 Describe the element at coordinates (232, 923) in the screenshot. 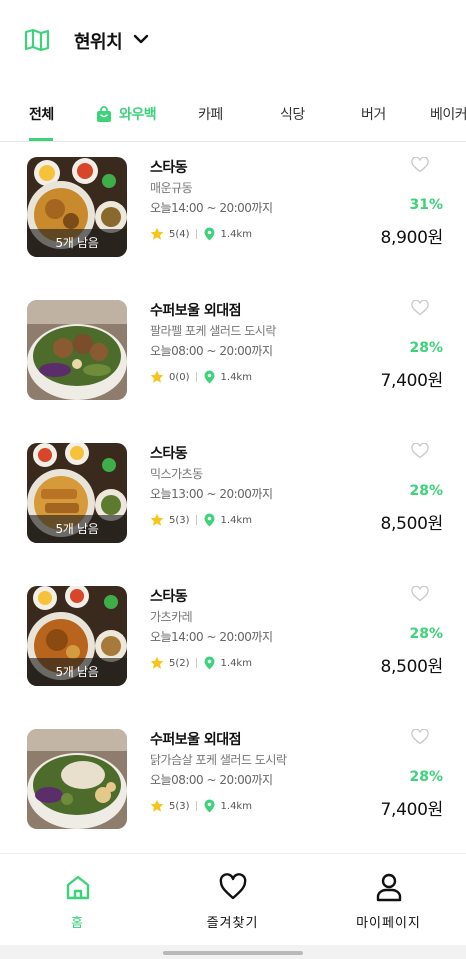

I see `nav-favorites-label: 즐겨찾기` at that location.